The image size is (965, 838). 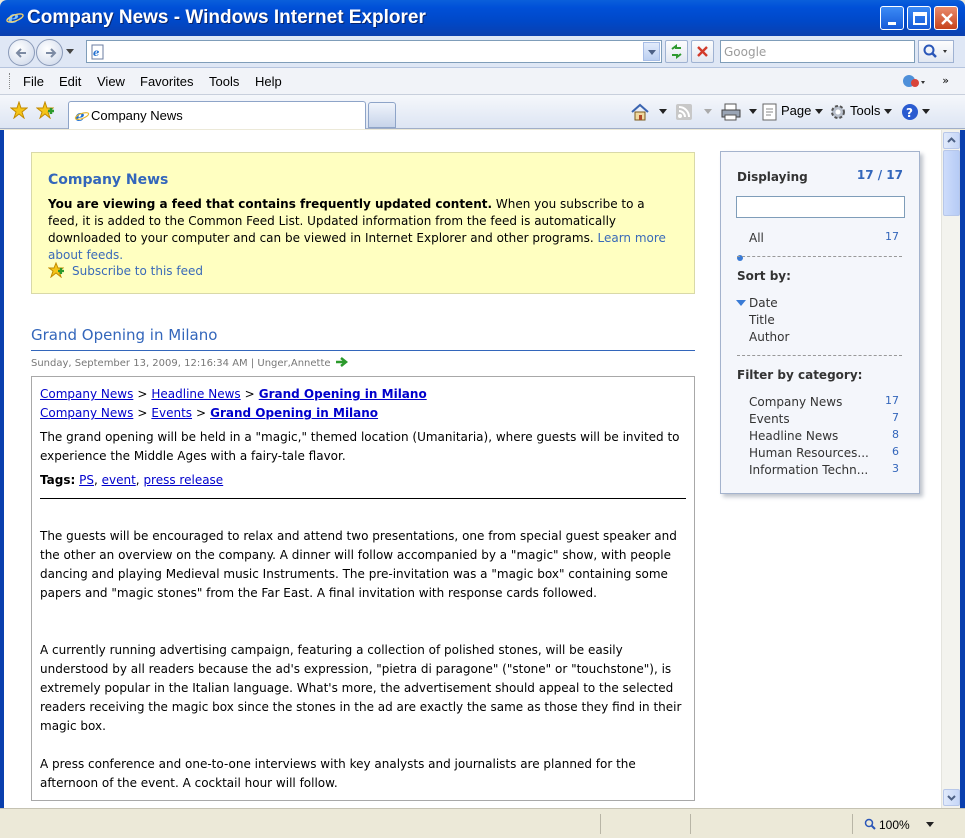 I want to click on chevron-down-icon, so click(x=951, y=797).